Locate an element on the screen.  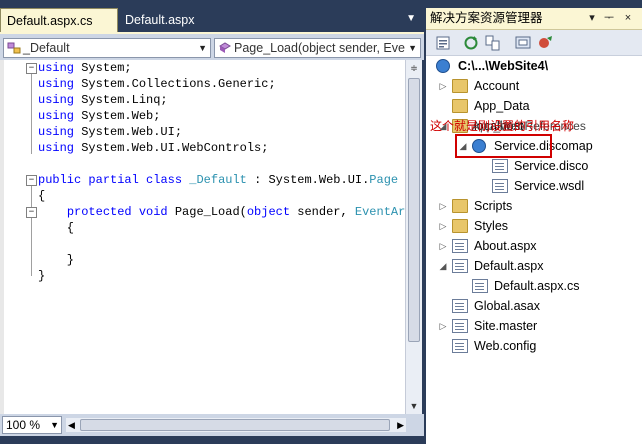
tree-item-label: Styles is located at coordinates (491, 226).